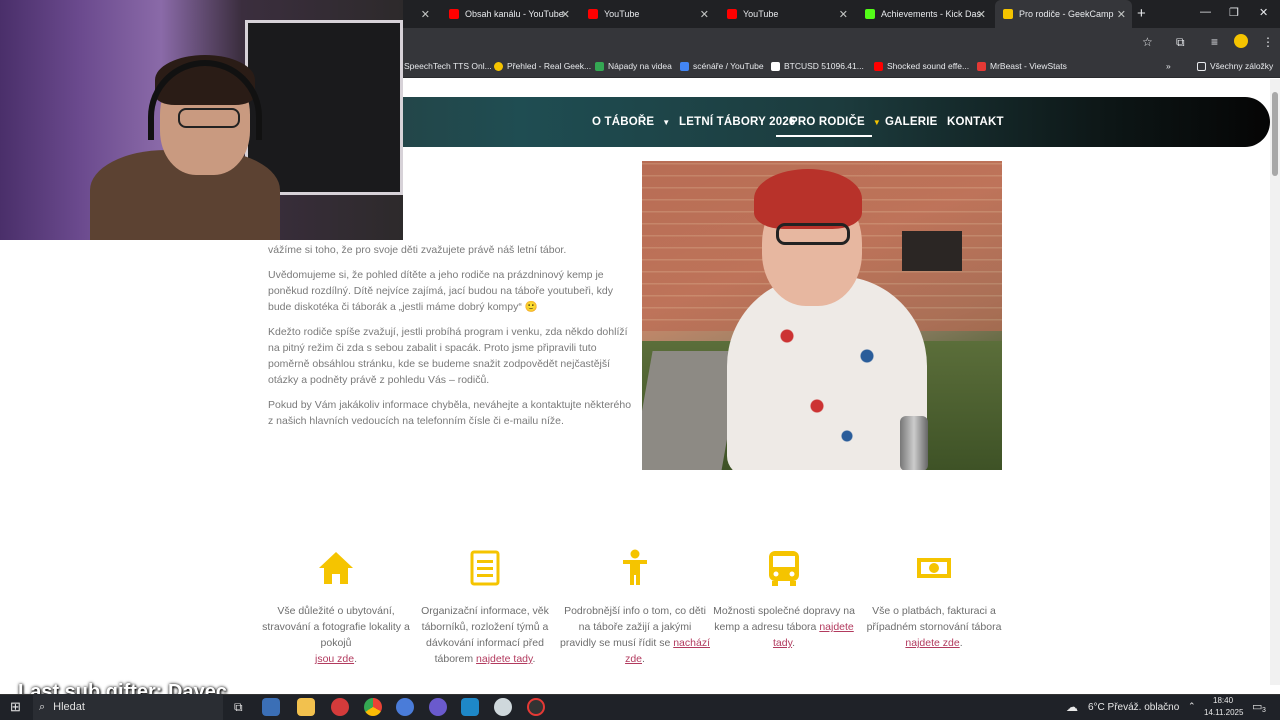  Describe the element at coordinates (1133, 707) in the screenshot. I see `weather-text: 6°C Převáž. oblačno` at that location.